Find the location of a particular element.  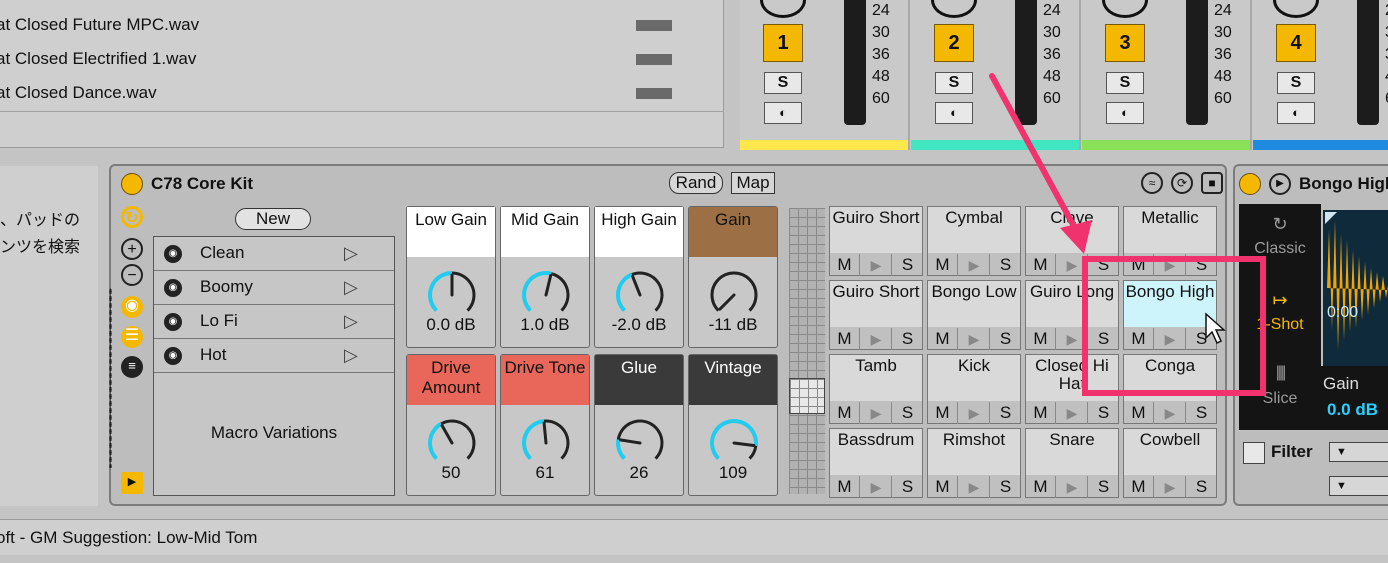

variation-item: ◉ Clean ▷ is located at coordinates (274, 254).